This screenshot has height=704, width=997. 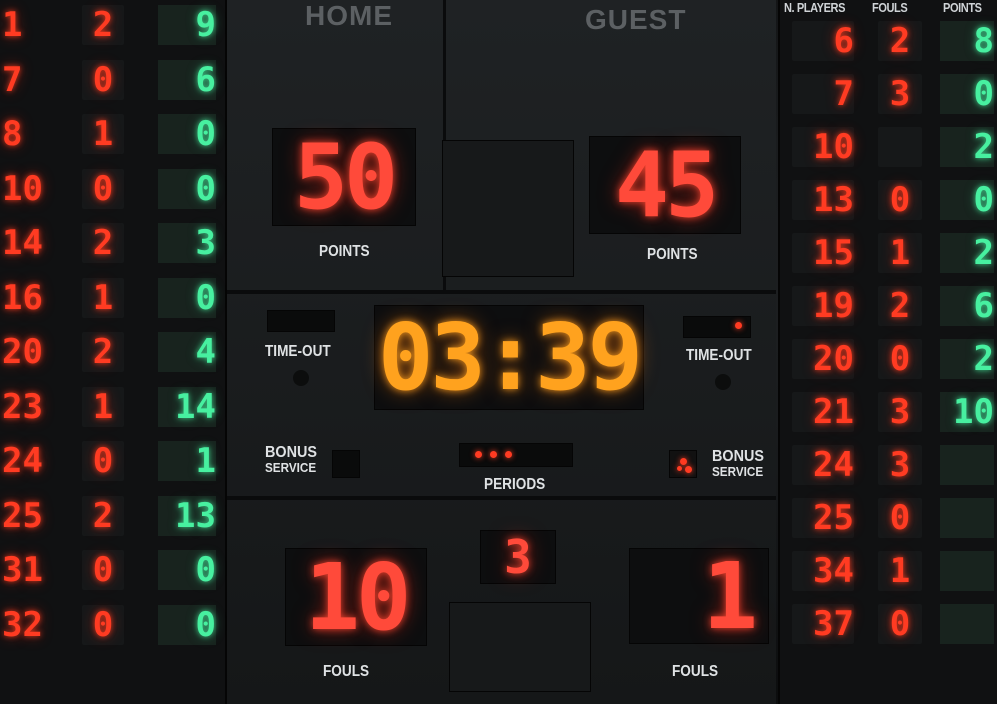 What do you see at coordinates (823, 571) in the screenshot?
I see `guest-player-num: 34` at bounding box center [823, 571].